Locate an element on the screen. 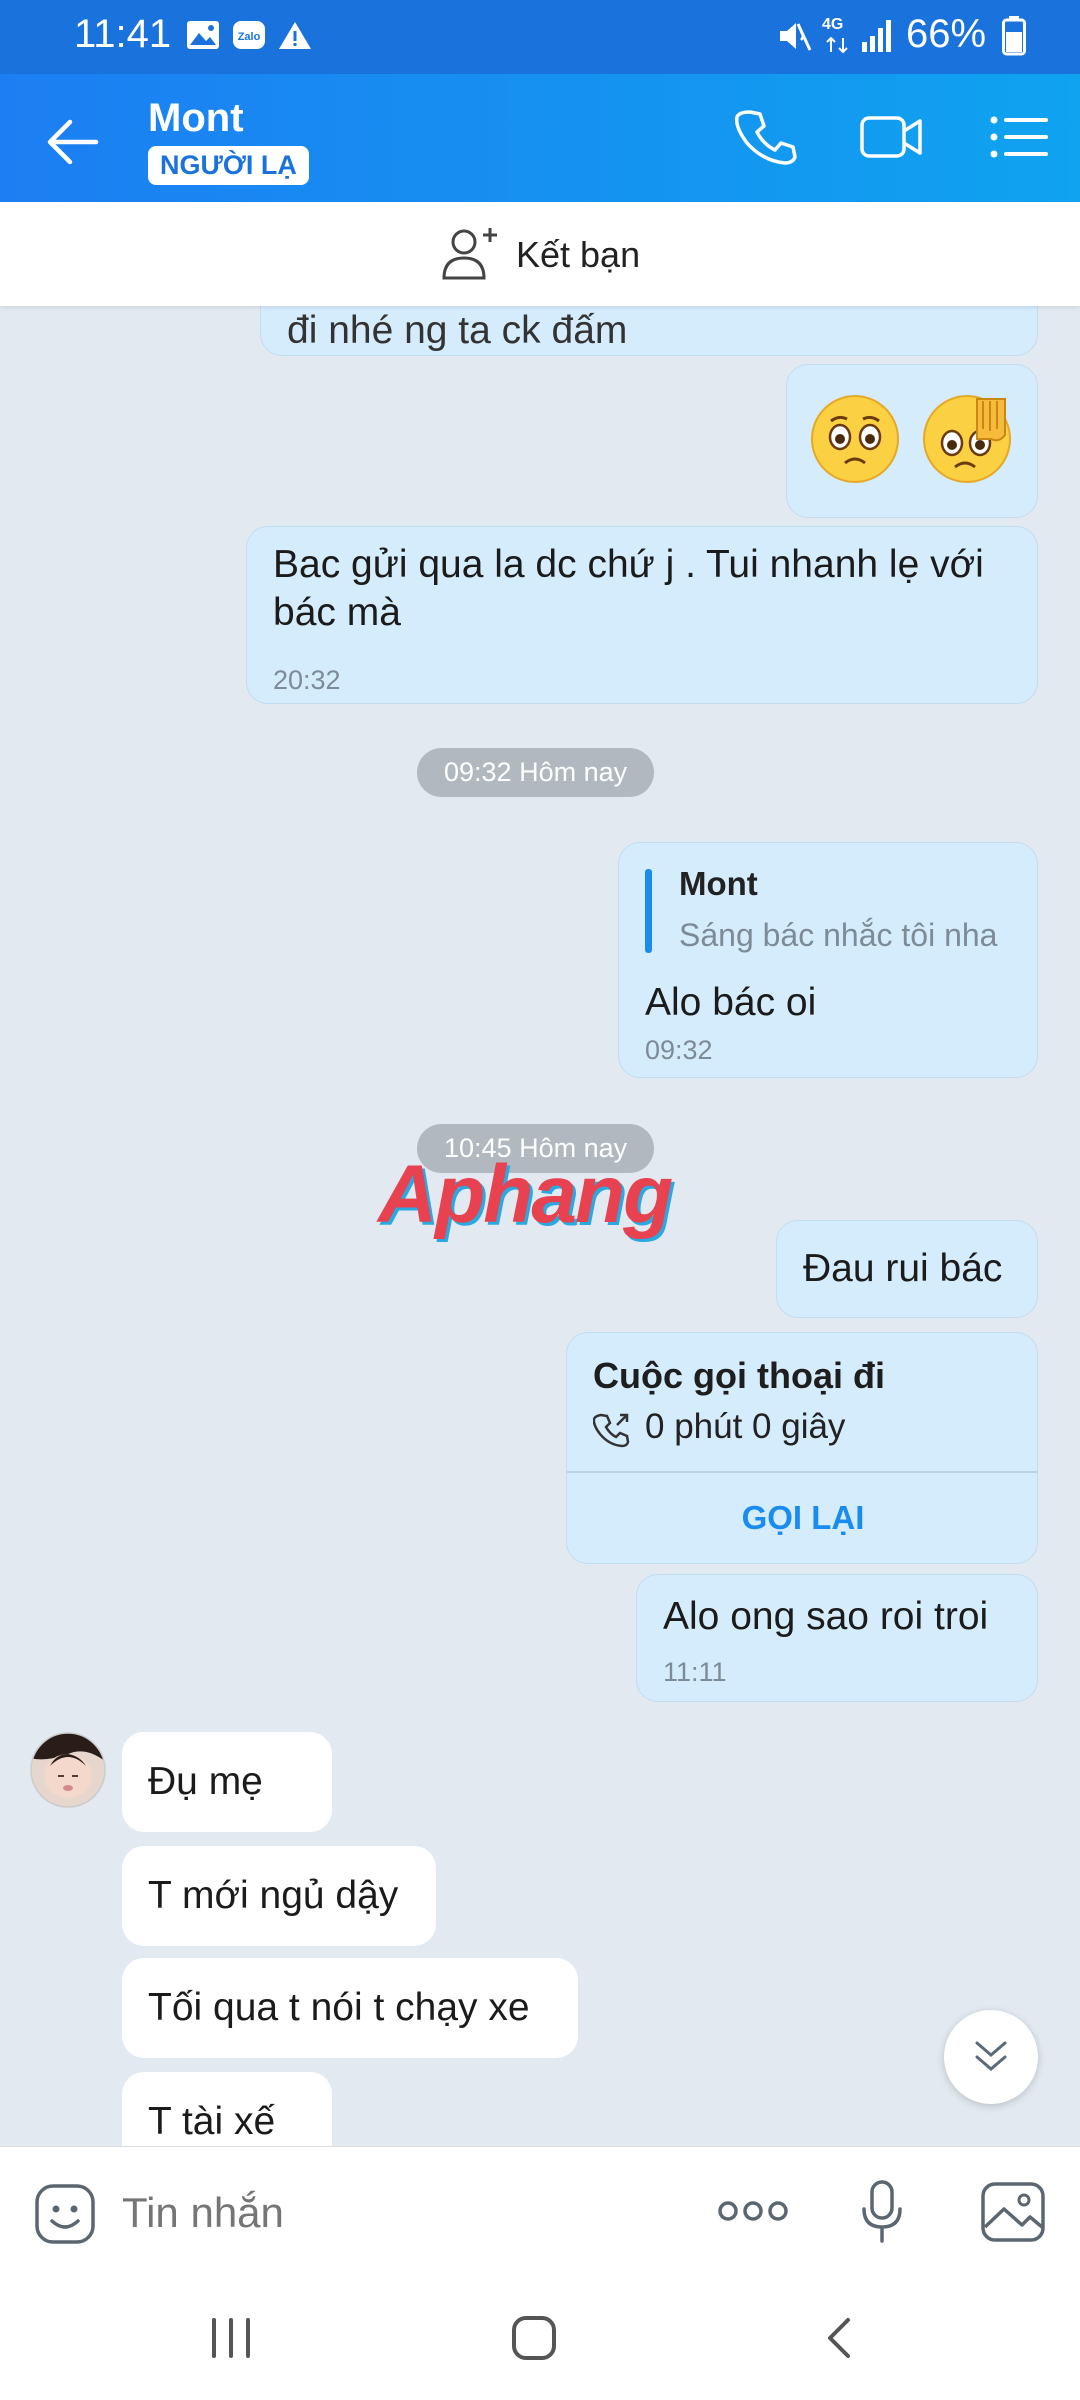 The width and height of the screenshot is (1080, 2400). call-duration: 0 phút 0 giây is located at coordinates (745, 1426).